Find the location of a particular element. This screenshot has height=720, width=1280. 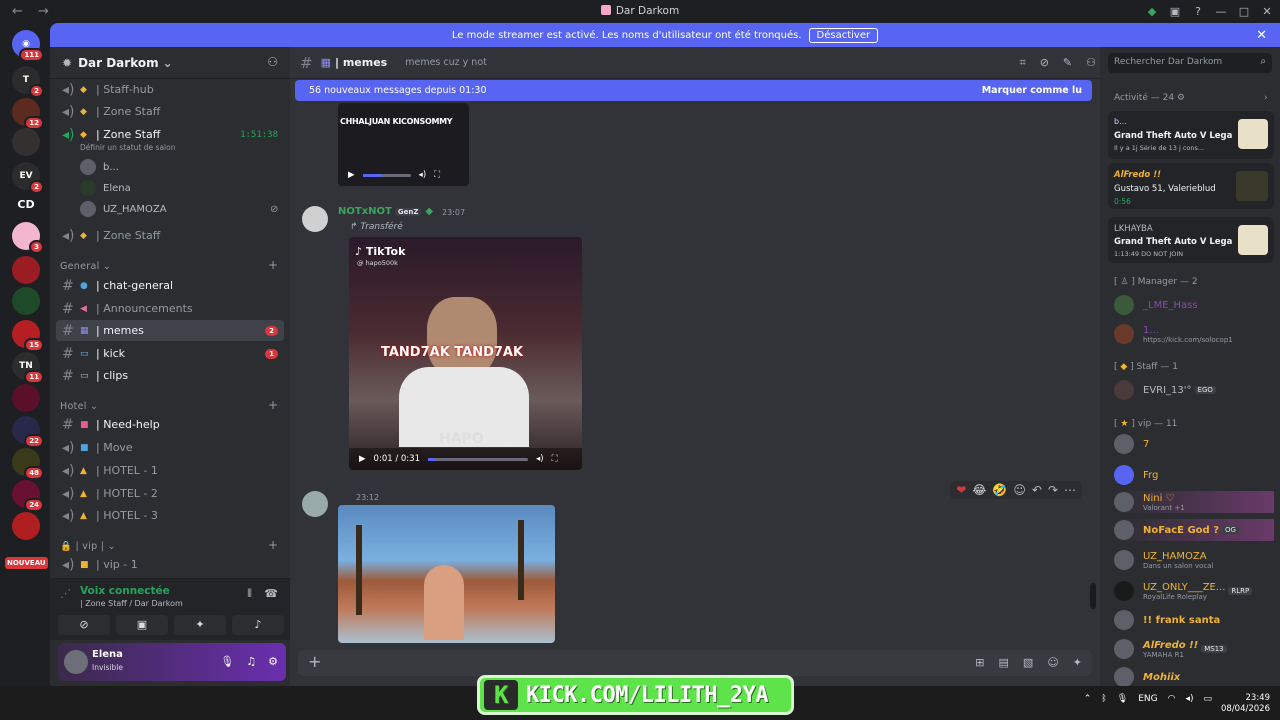

server-icon: 15 is located at coordinates (28, 336).